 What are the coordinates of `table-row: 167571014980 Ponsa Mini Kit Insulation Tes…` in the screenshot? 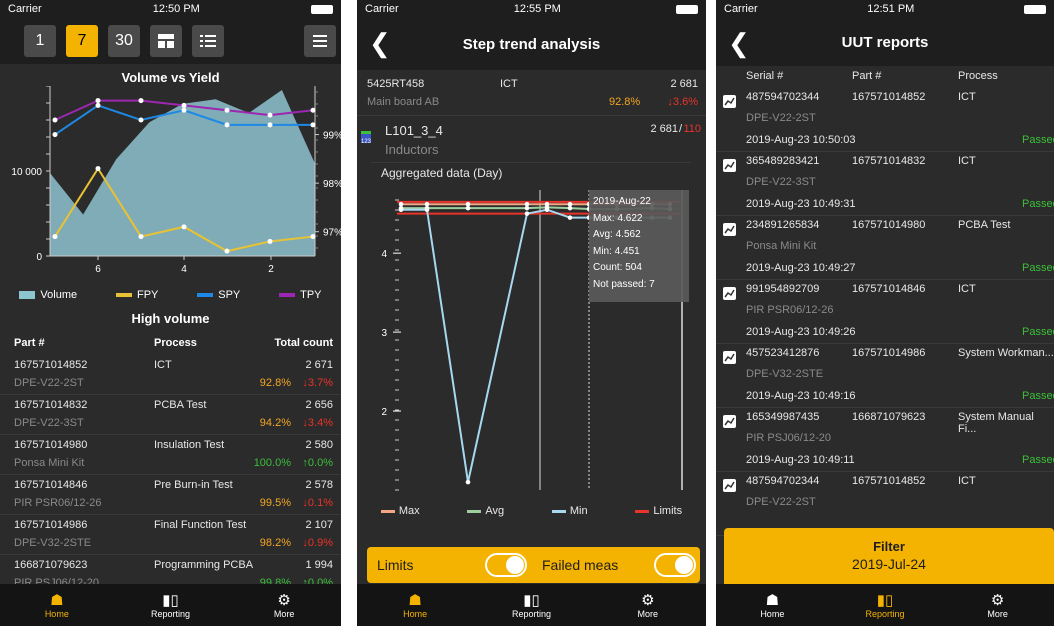 It's located at (170, 455).